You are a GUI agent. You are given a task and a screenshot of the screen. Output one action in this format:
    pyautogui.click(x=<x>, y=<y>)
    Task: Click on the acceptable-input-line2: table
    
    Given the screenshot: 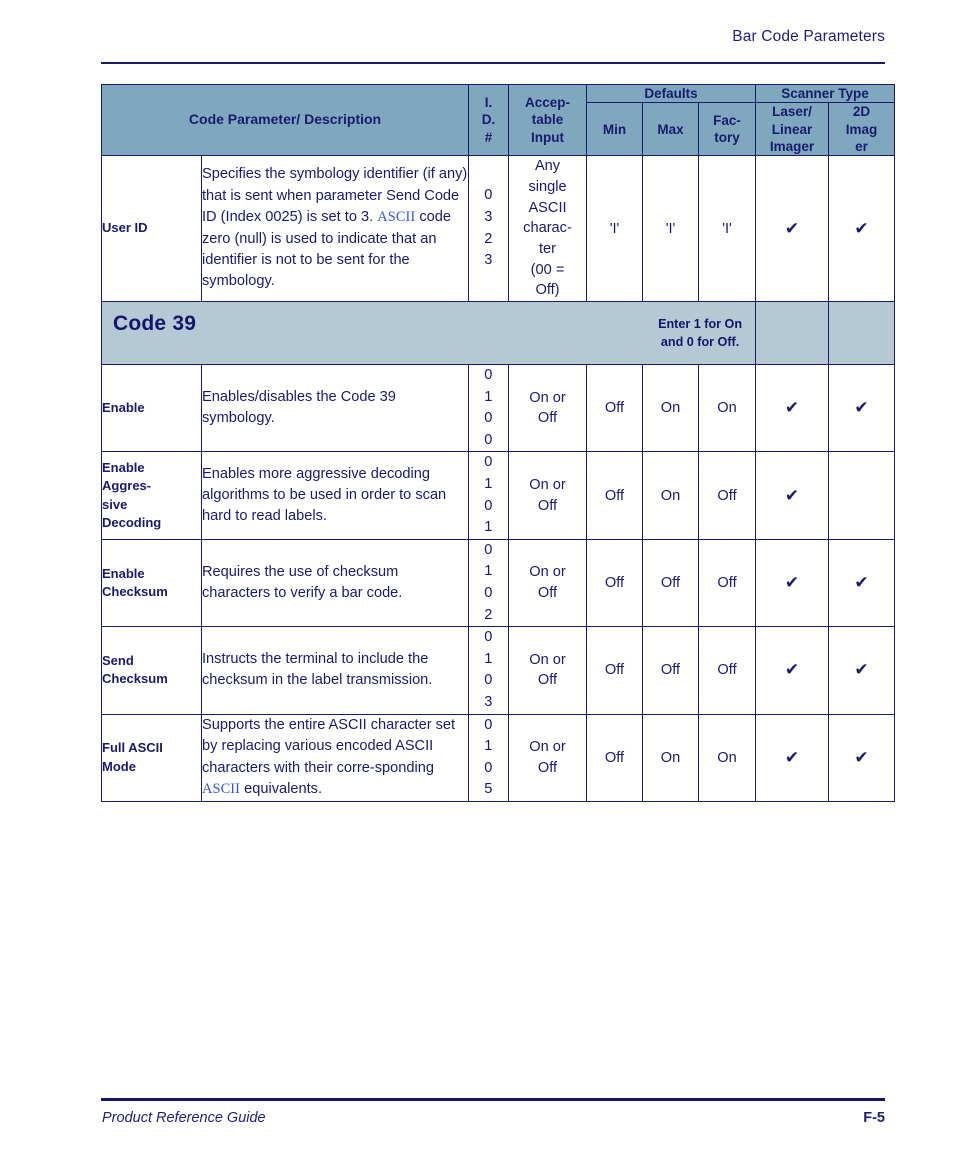 What is the action you would take?
    pyautogui.click(x=547, y=120)
    